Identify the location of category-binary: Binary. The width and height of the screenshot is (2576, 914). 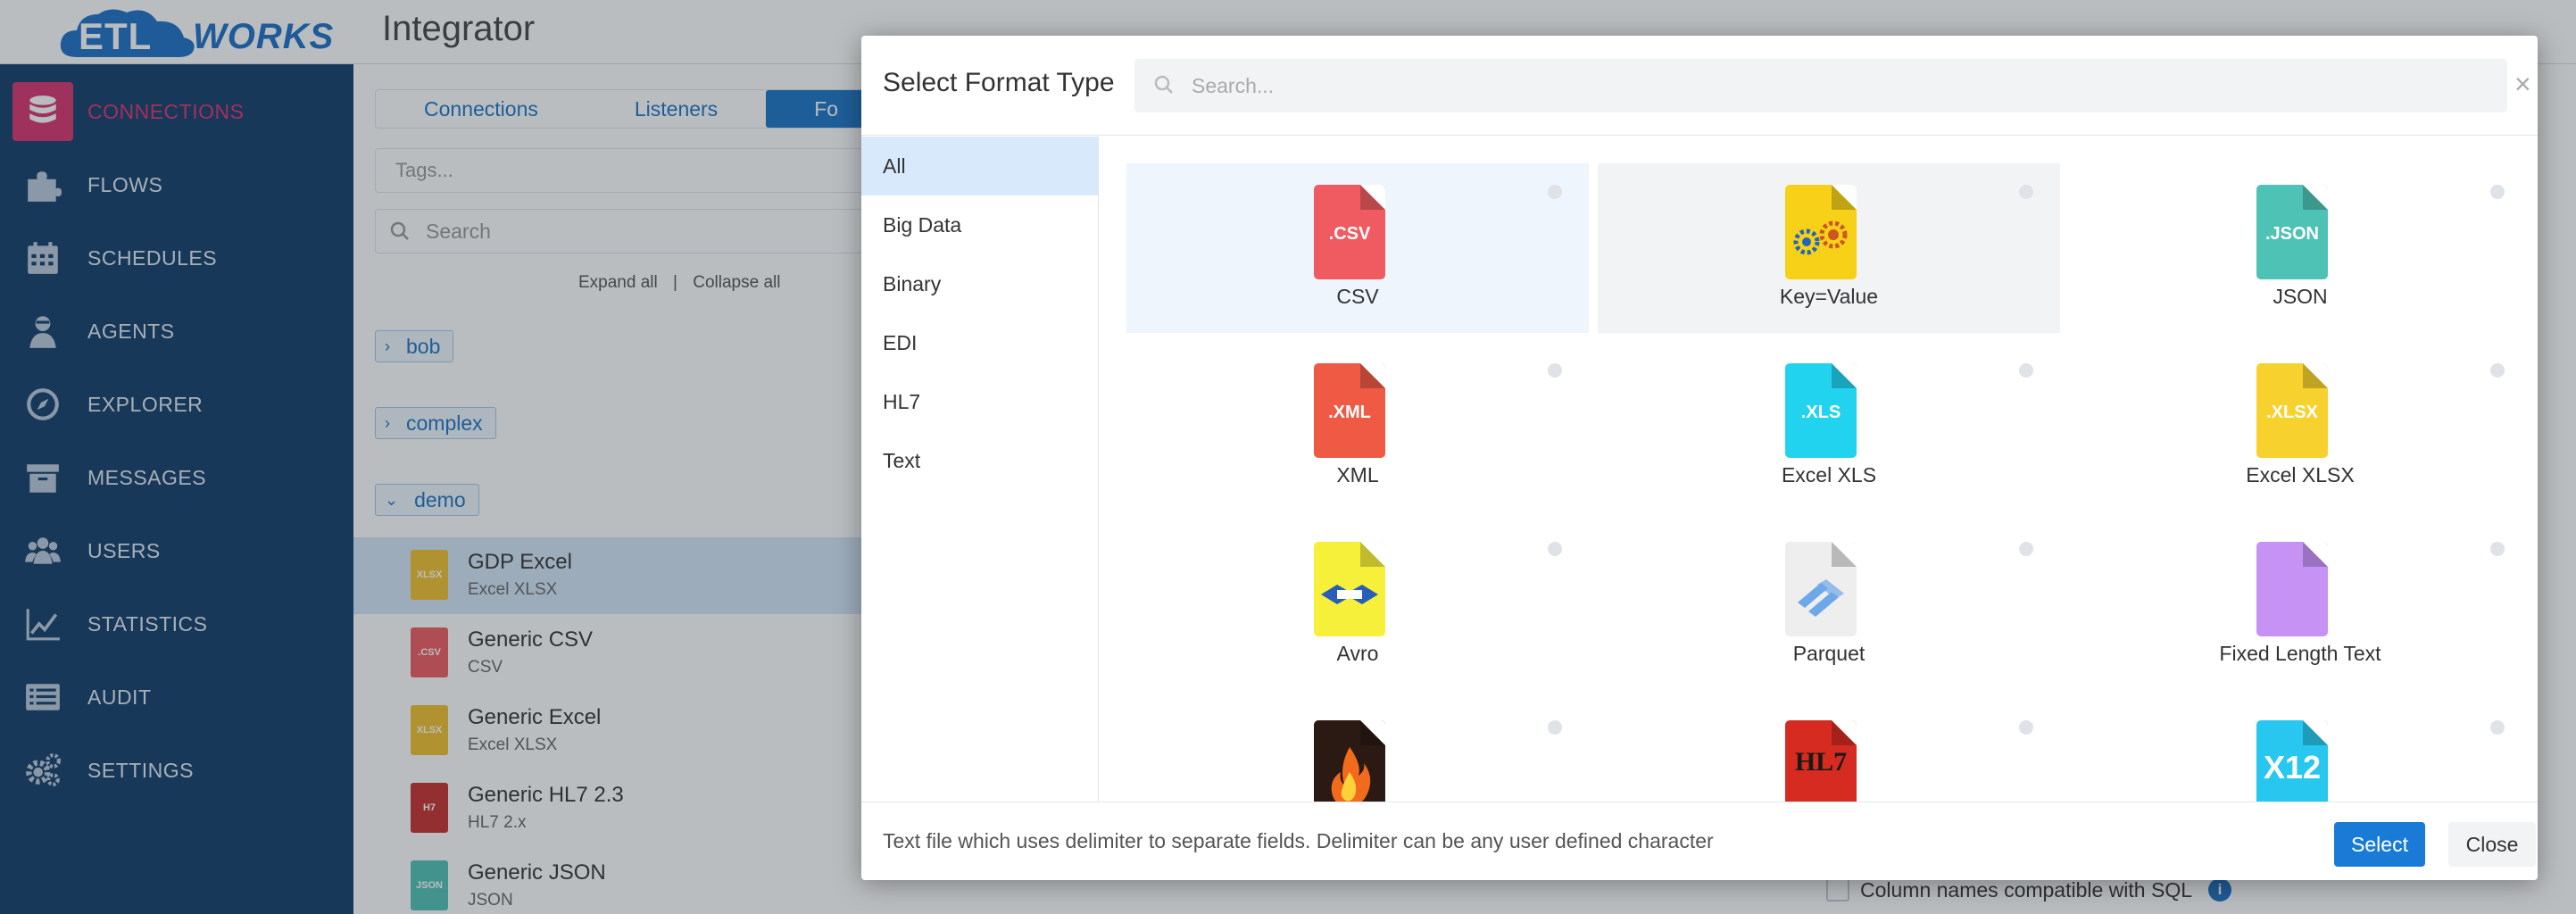
(979, 283).